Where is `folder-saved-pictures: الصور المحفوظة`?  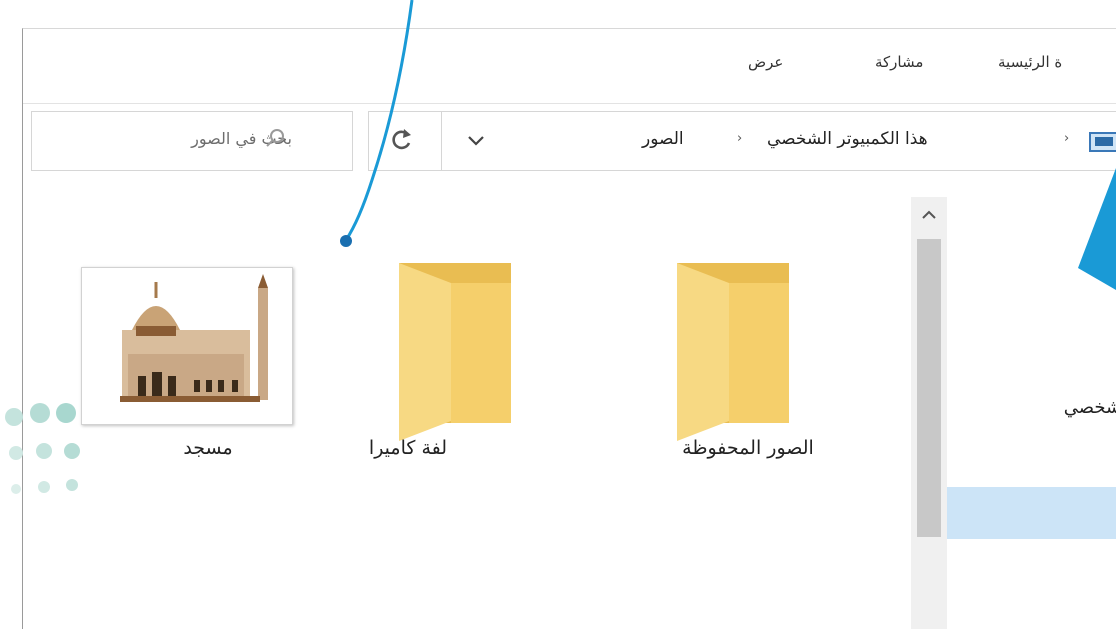 folder-saved-pictures: الصور المحفوظة is located at coordinates (748, 332).